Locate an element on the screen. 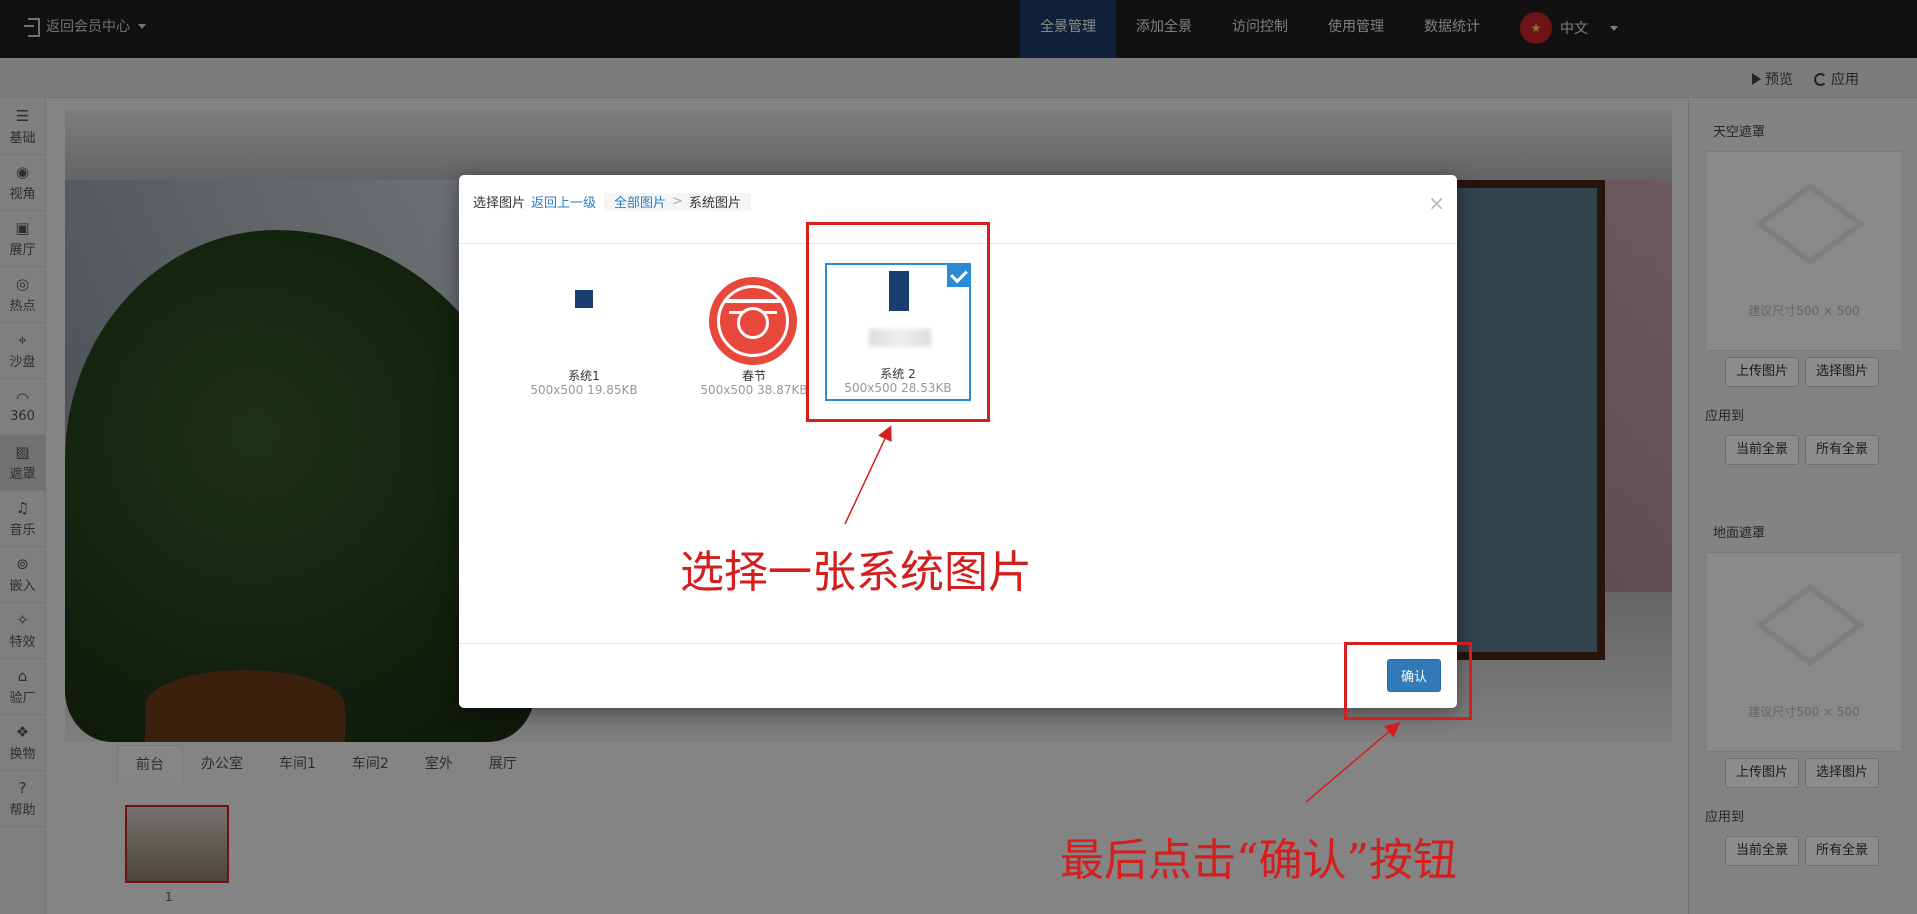 The width and height of the screenshot is (1917, 914). annotation-arrows is located at coordinates (1122, 614).